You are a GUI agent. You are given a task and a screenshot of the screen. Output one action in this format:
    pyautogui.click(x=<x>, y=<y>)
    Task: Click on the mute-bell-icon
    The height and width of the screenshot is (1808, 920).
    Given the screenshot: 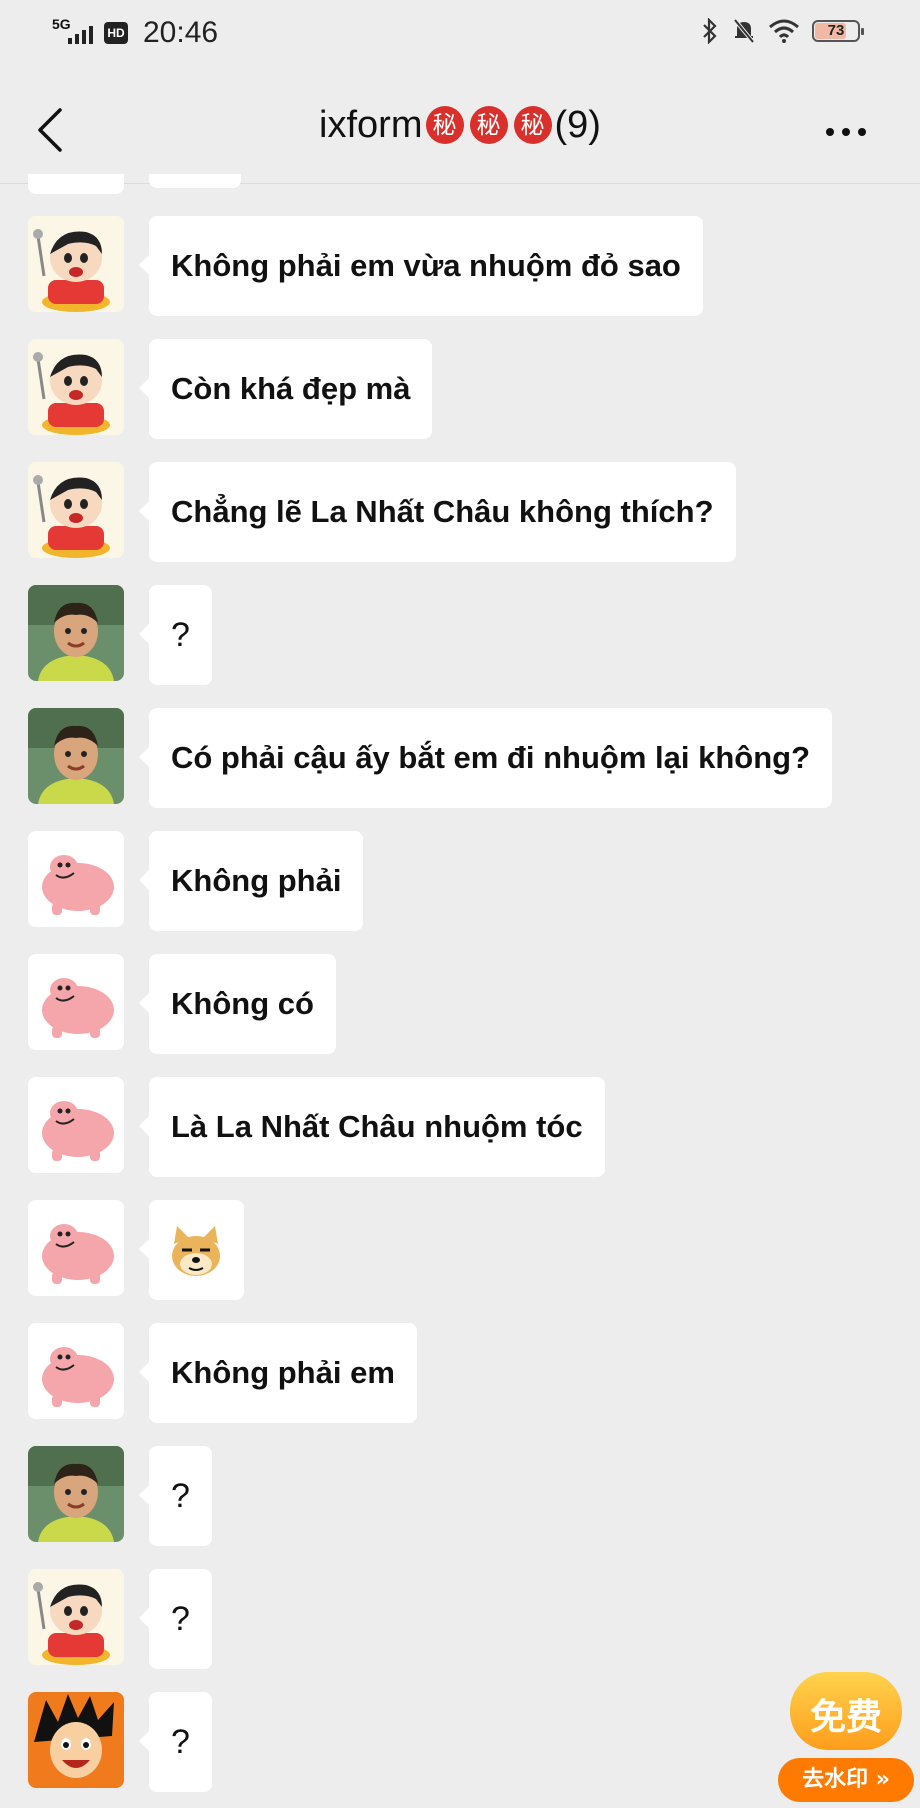 What is the action you would take?
    pyautogui.click(x=744, y=31)
    